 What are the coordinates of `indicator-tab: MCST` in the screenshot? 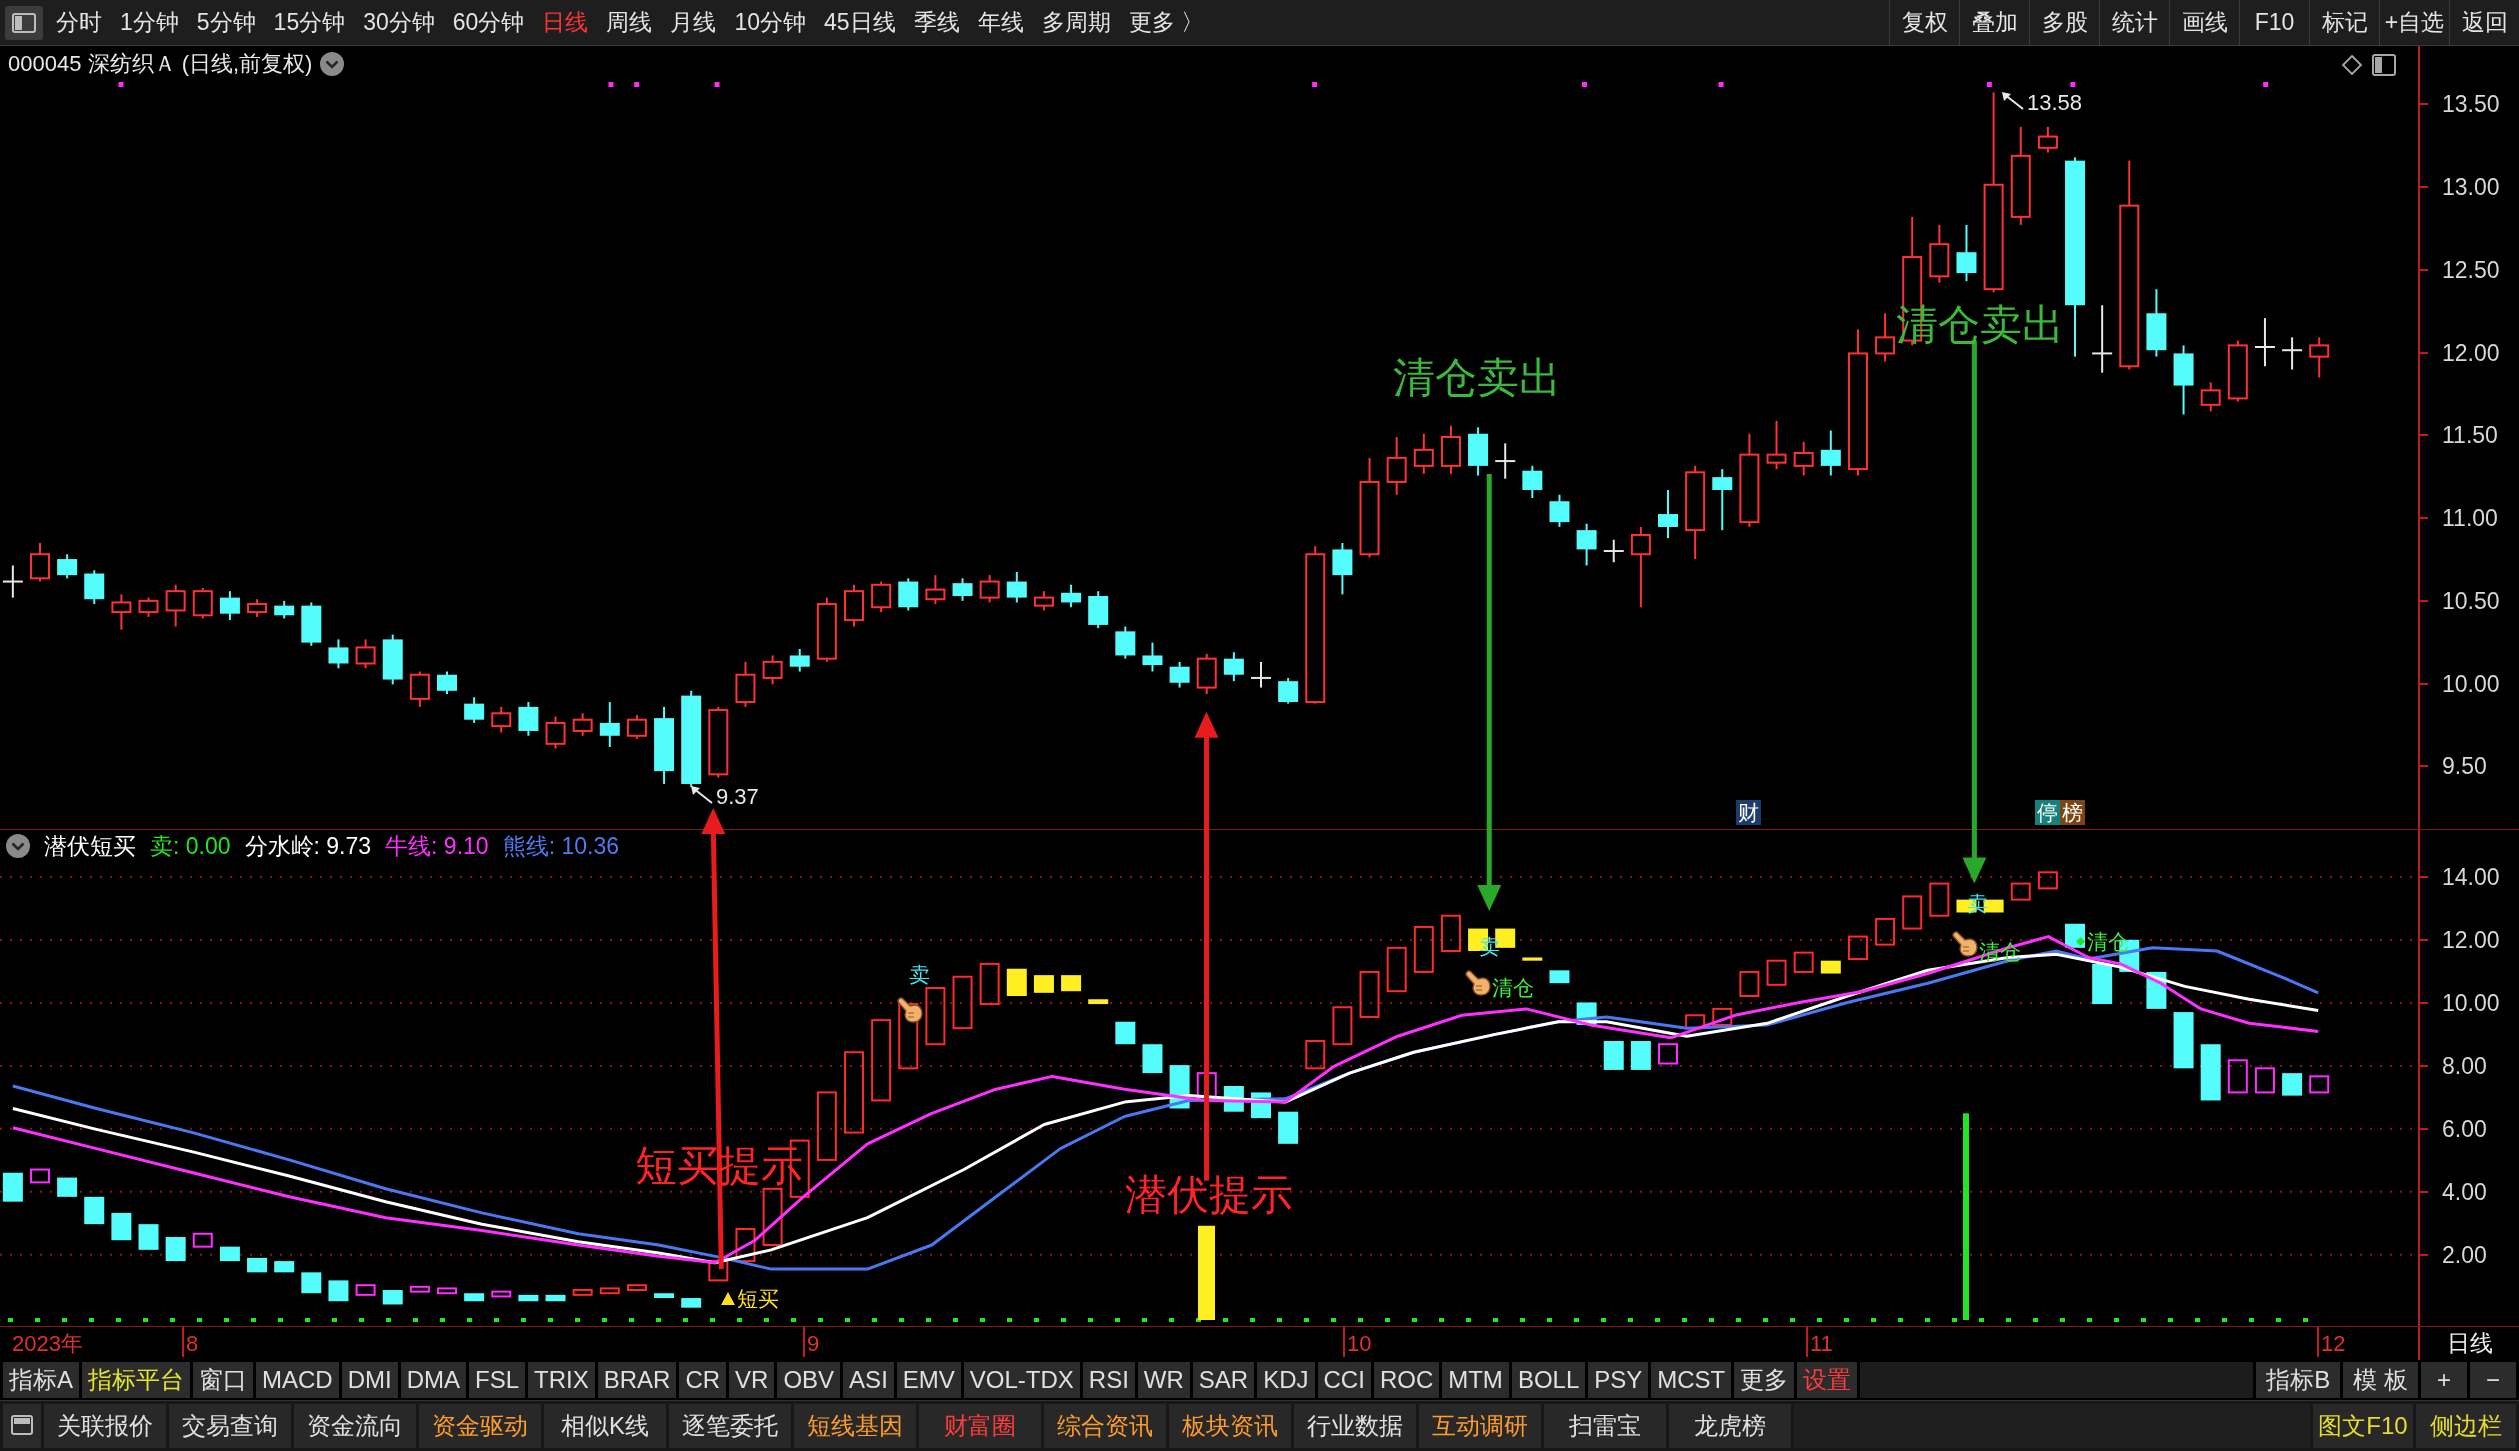 It's located at (1691, 1380).